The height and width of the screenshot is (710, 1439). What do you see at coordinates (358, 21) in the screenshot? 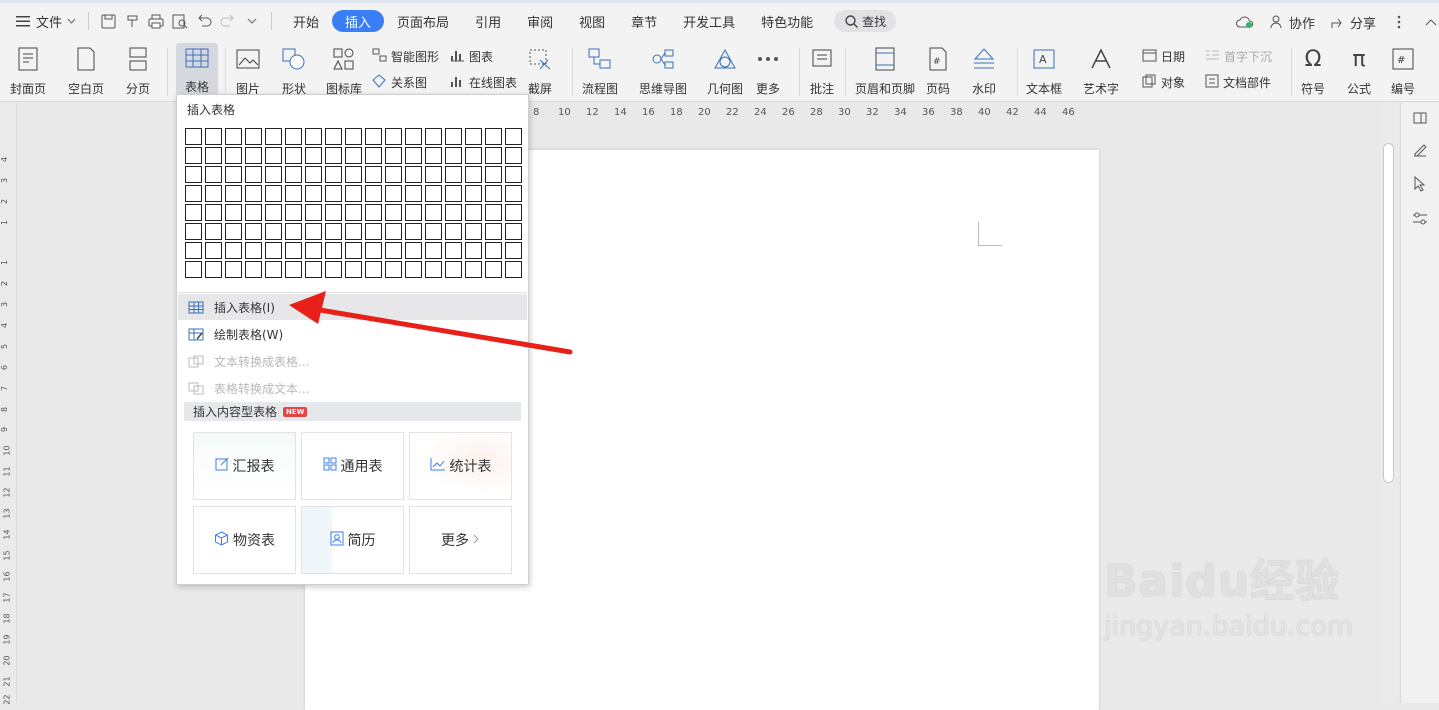
I see `tab-insert: 插入` at bounding box center [358, 21].